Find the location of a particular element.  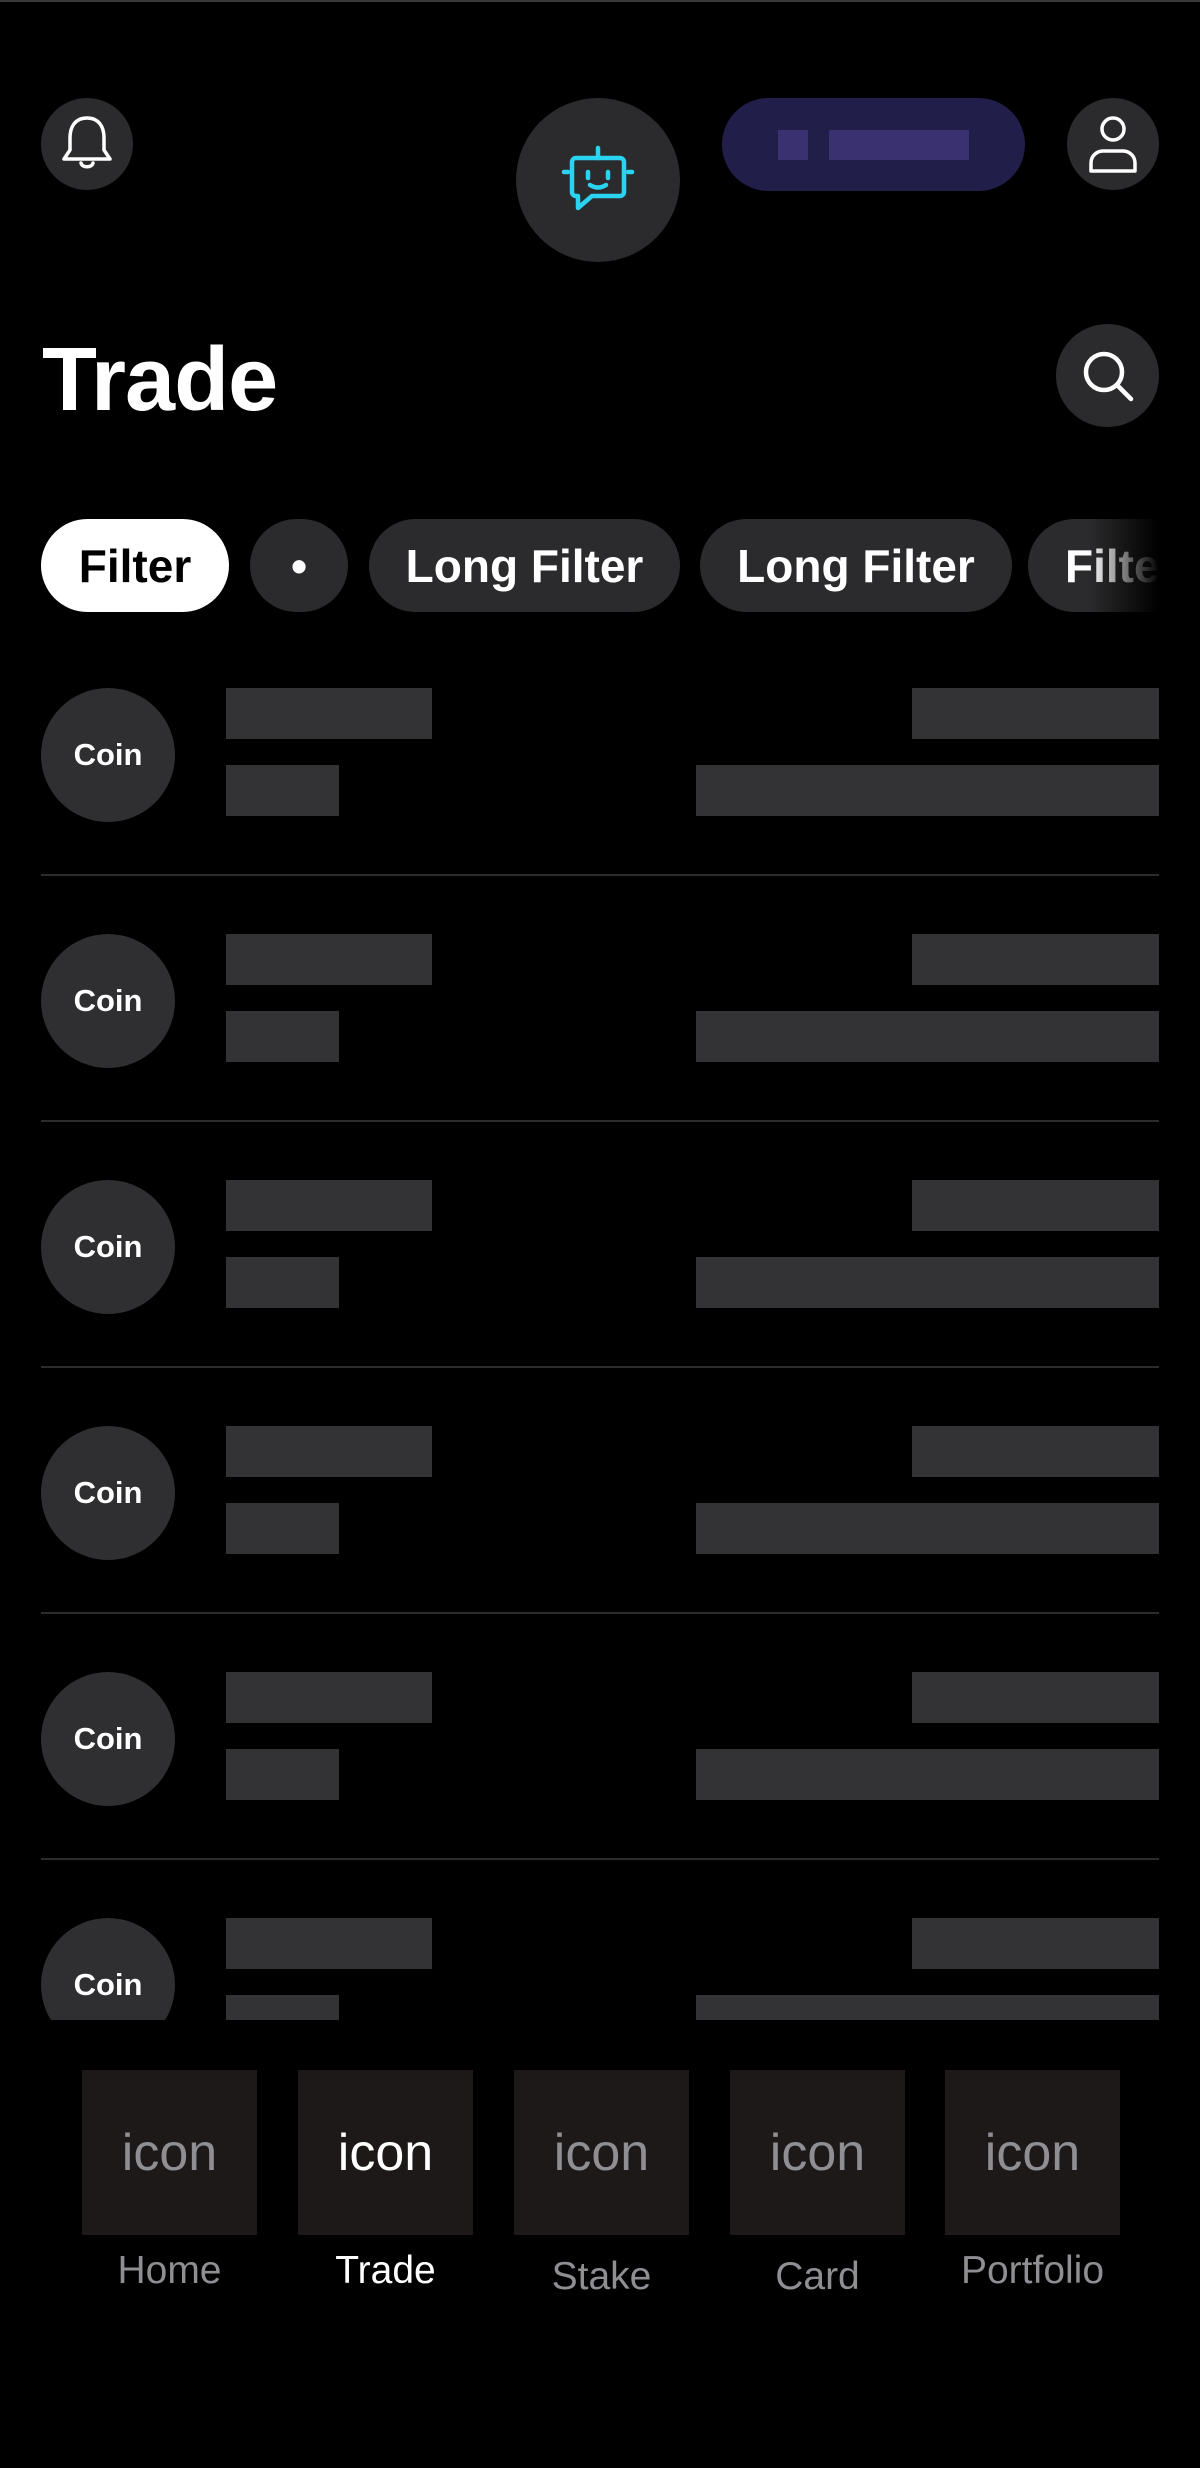

profile-button is located at coordinates (1113, 144).